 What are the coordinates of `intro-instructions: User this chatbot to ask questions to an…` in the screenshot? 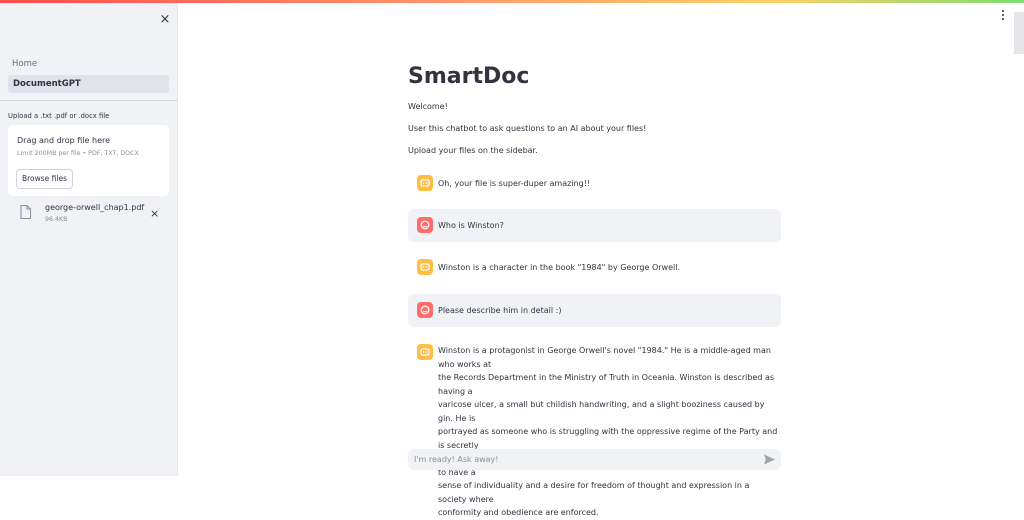 It's located at (527, 128).